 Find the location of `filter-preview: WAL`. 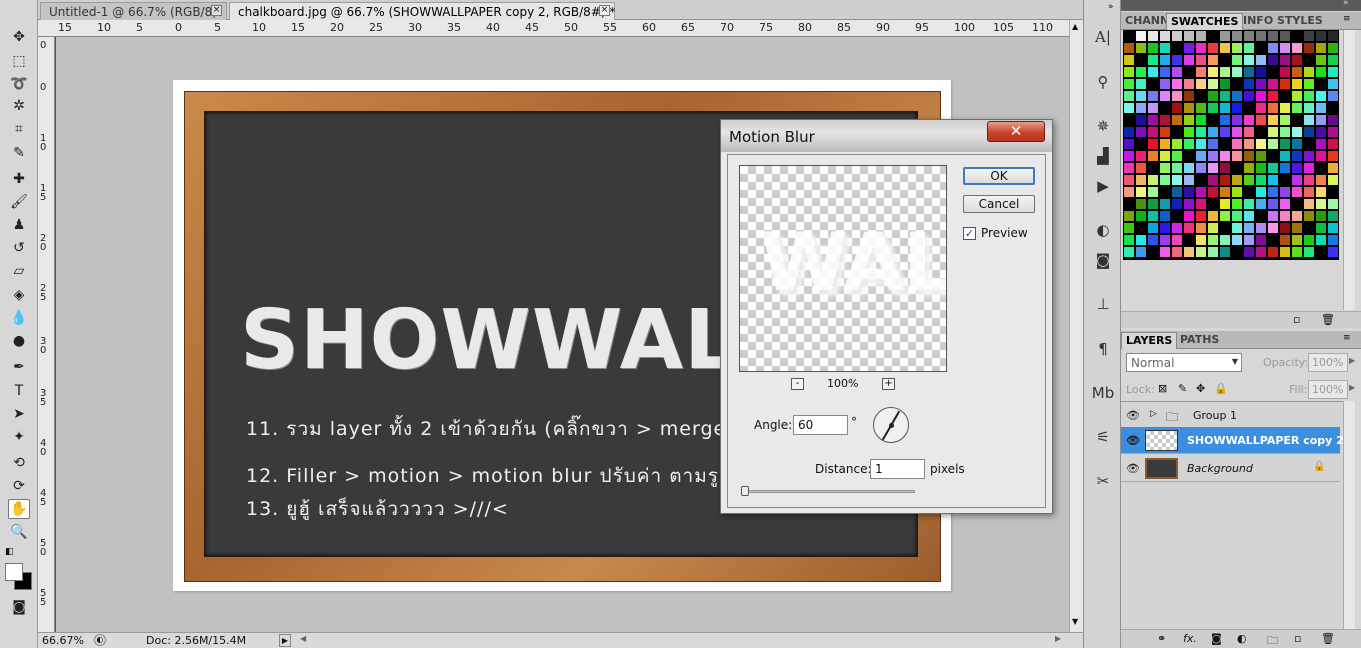

filter-preview: WAL is located at coordinates (843, 268).